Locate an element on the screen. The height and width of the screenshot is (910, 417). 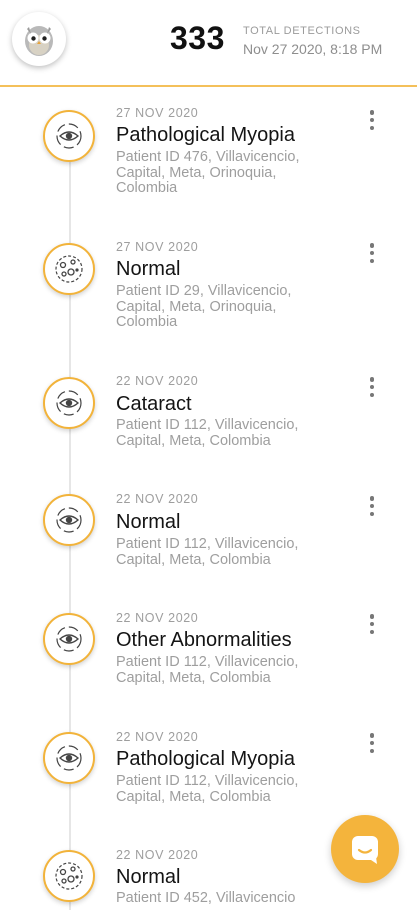
detection-title: Cataract is located at coordinates (154, 404).